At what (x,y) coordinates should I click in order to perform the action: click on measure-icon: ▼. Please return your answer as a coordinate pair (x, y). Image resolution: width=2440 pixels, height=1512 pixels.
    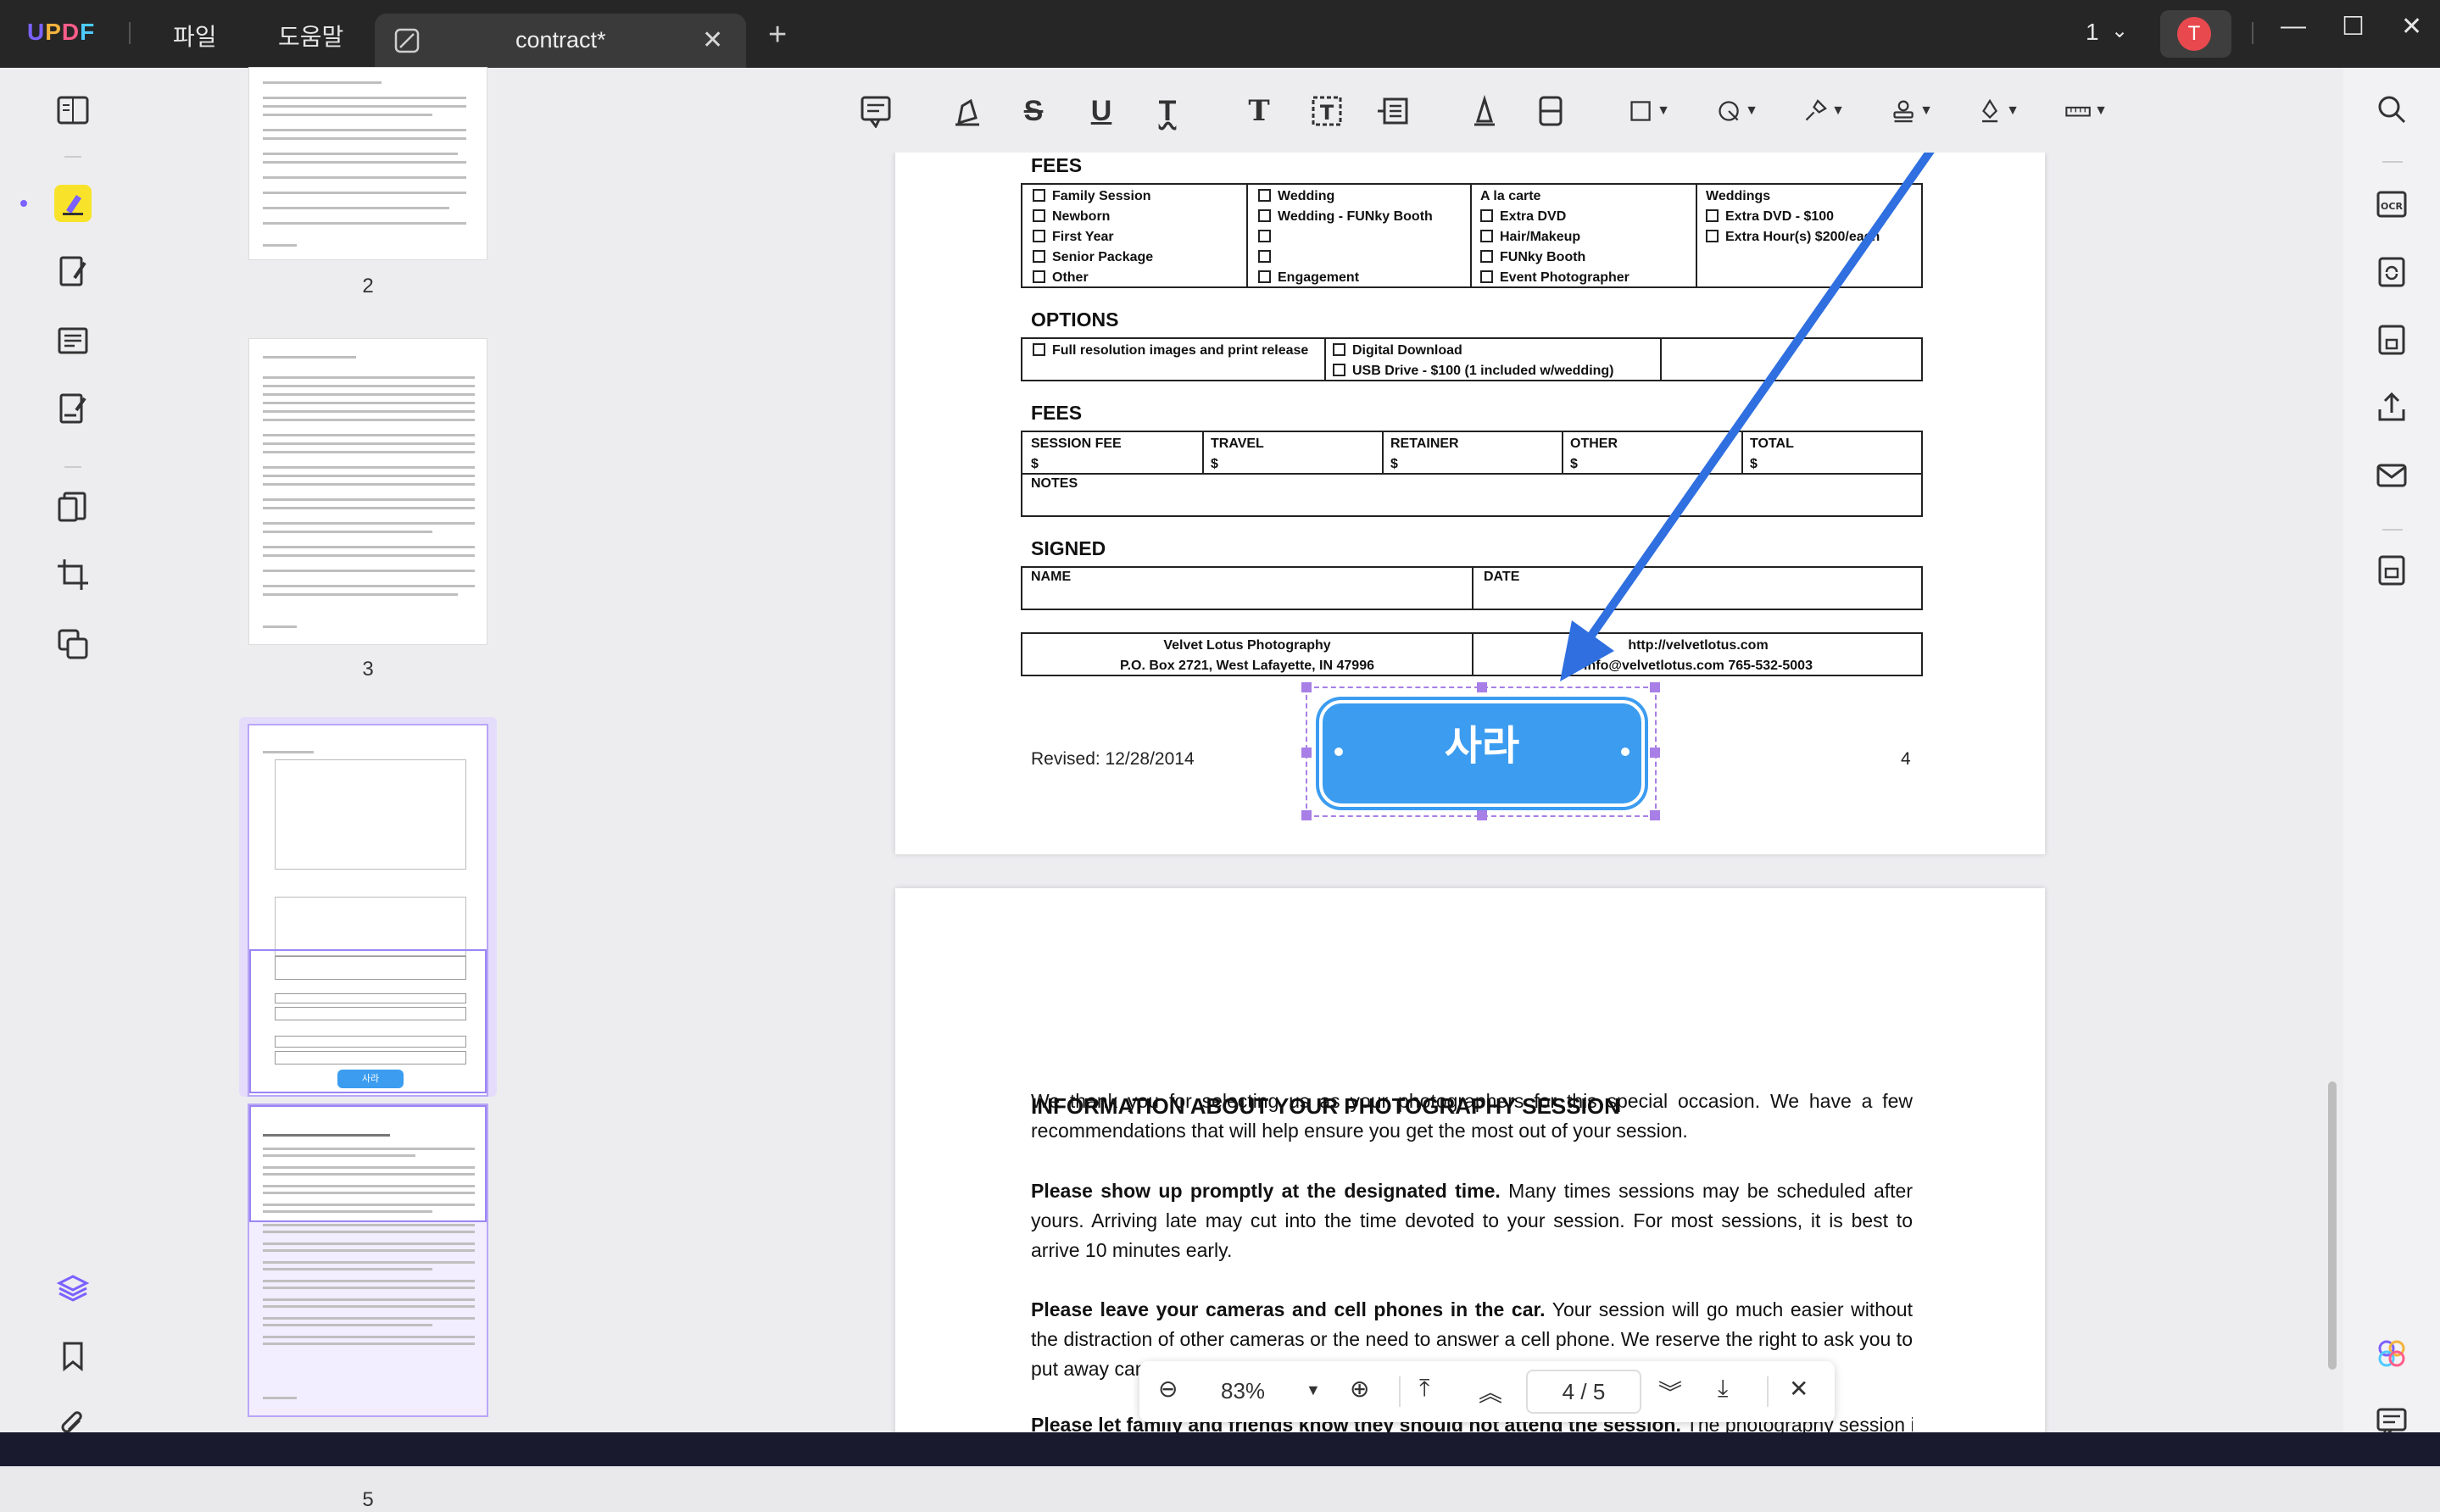
    Looking at the image, I should click on (2086, 111).